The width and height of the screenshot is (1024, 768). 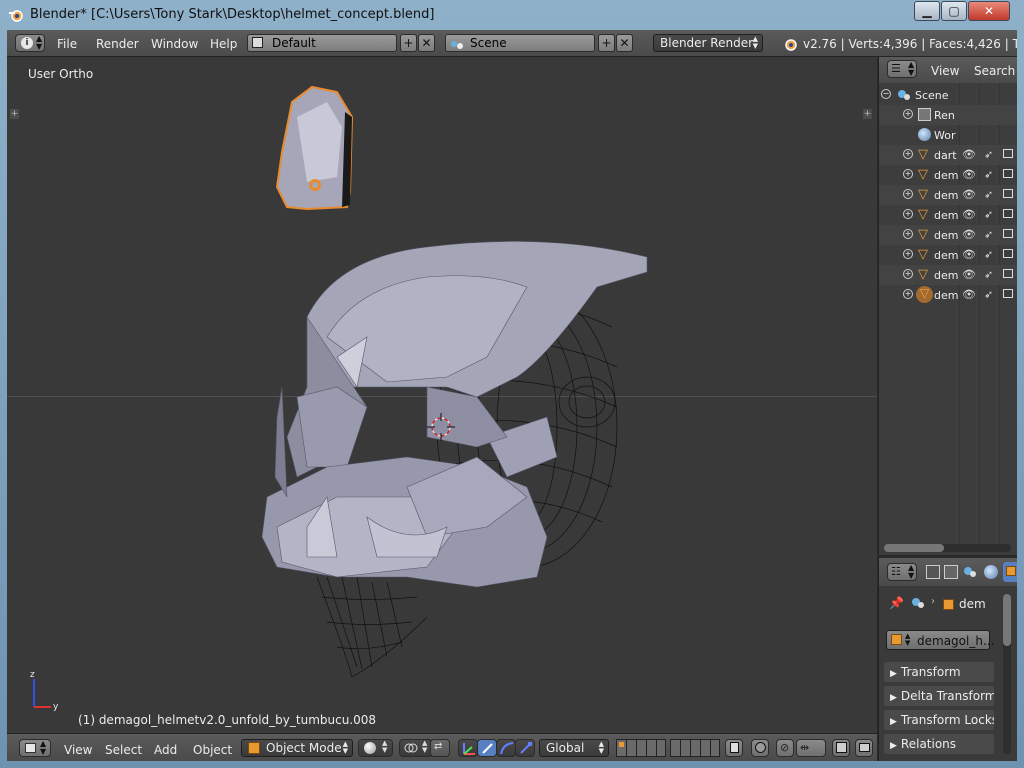 I want to click on outliner-editor-type-button: ☰ ▲ ▼, so click(x=902, y=69).